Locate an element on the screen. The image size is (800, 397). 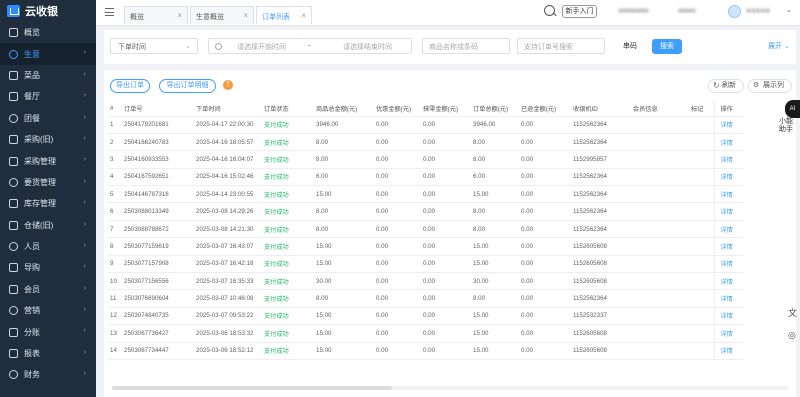
export-order-details-button: 导出订单明细 is located at coordinates (187, 86).